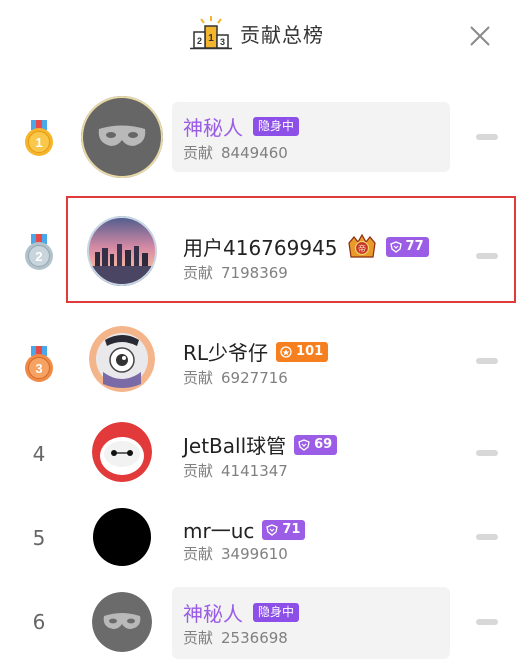 This screenshot has width=523, height=670. I want to click on rank-number: 5, so click(39, 538).